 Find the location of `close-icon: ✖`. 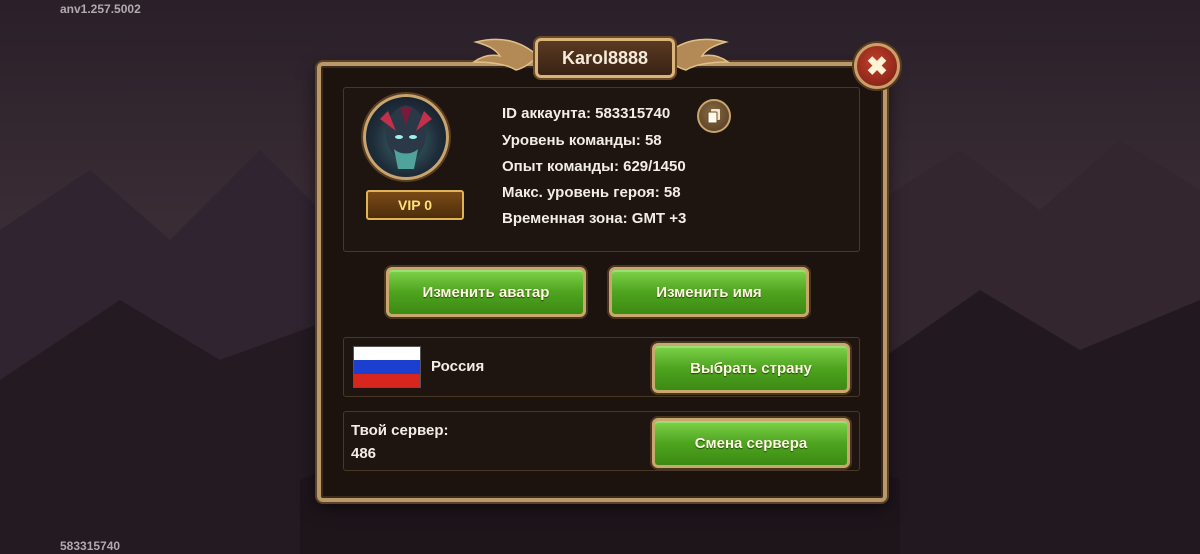

close-icon: ✖ is located at coordinates (877, 66).